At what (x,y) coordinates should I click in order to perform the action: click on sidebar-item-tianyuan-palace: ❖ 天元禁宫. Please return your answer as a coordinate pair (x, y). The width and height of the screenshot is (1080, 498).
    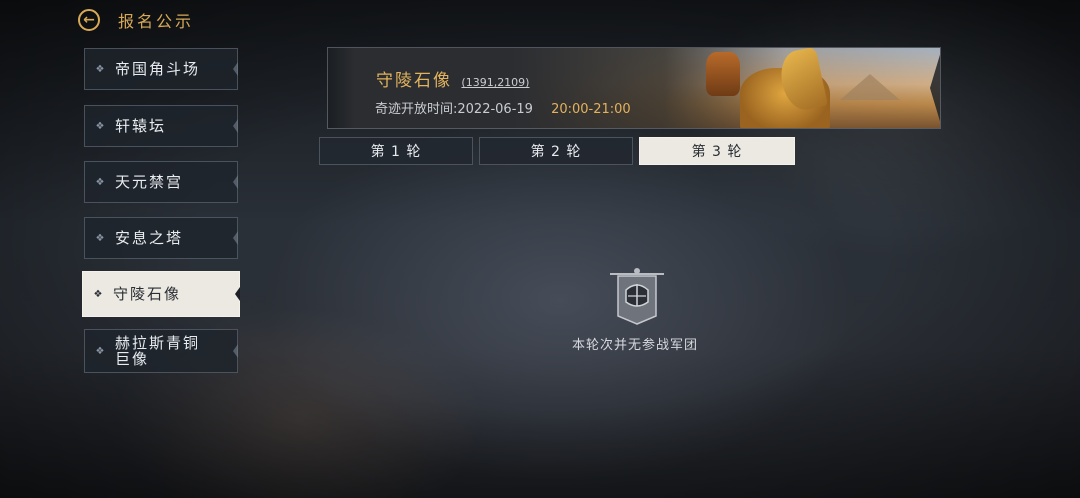
    Looking at the image, I should click on (161, 182).